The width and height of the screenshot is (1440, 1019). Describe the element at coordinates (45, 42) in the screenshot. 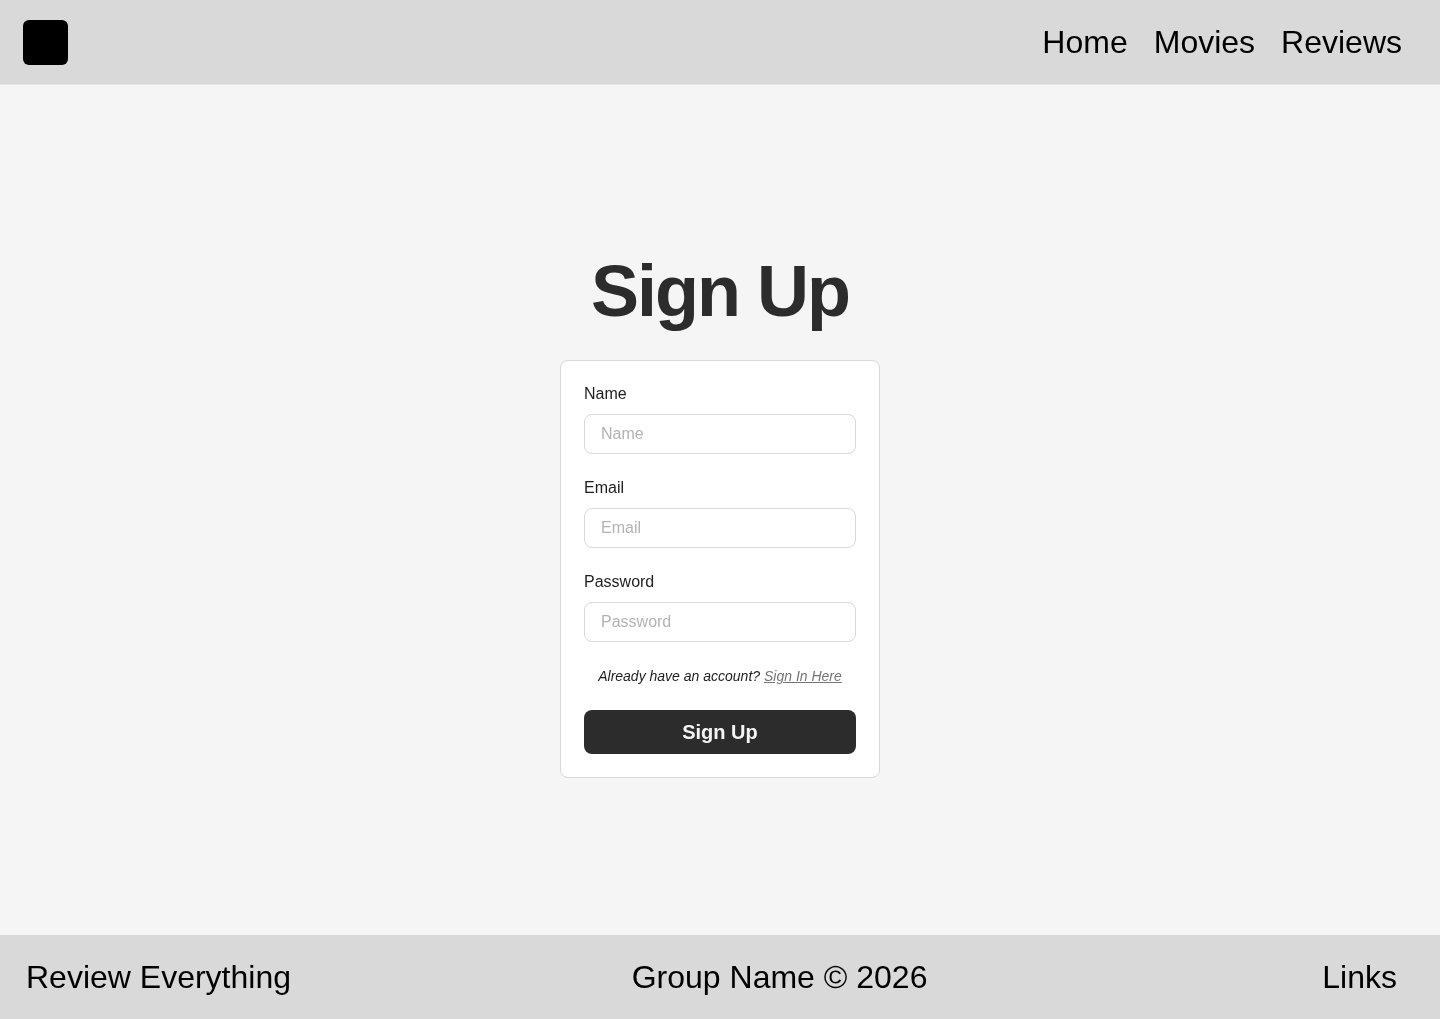

I see `square-logo-icon` at that location.